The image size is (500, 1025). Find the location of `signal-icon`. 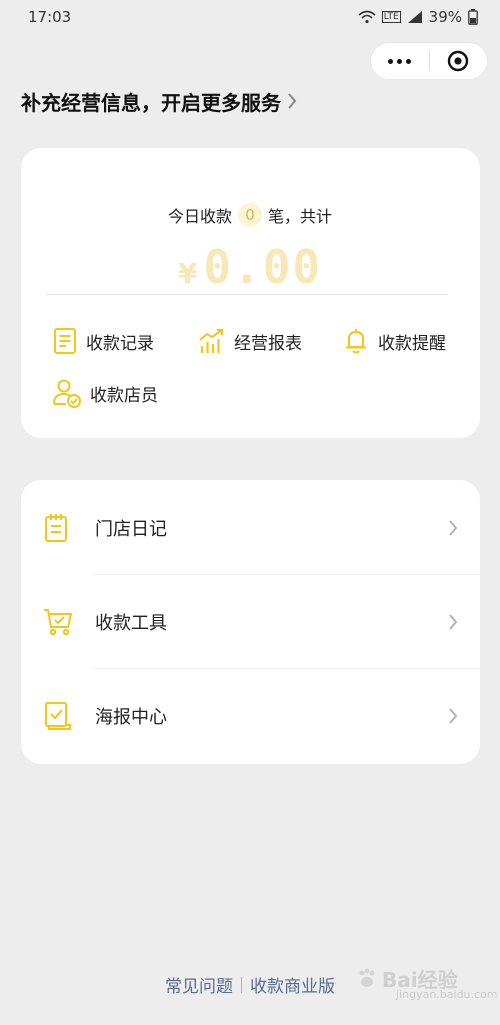

signal-icon is located at coordinates (414, 17).